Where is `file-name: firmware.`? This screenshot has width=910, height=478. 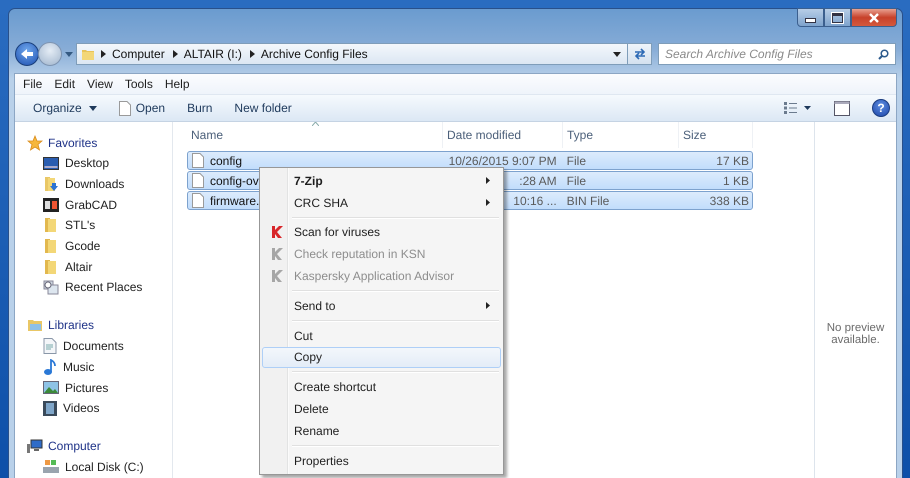
file-name: firmware. is located at coordinates (235, 201).